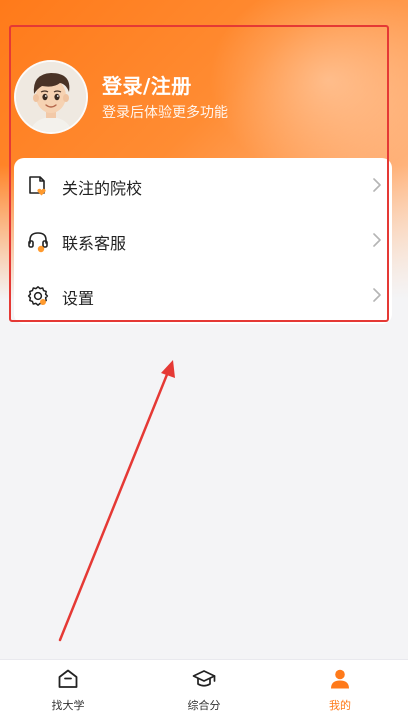 The height and width of the screenshot is (717, 408). What do you see at coordinates (165, 113) in the screenshot?
I see `login-subtitle: 登录后体验更多功能` at bounding box center [165, 113].